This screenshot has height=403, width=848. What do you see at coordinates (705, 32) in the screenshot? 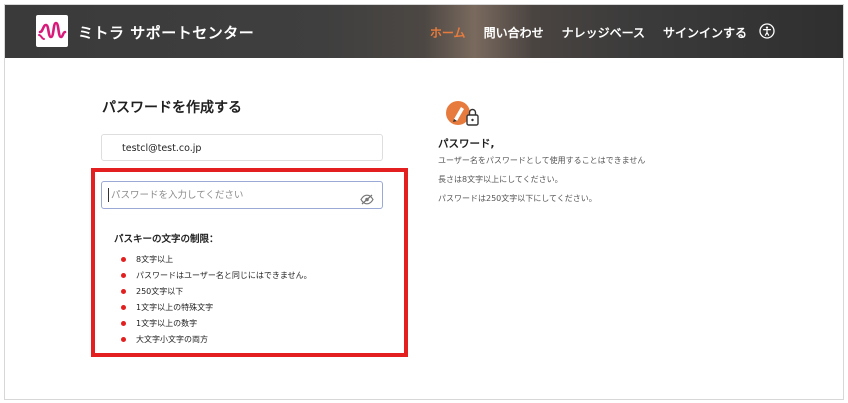
I see `nav-item-sign-in: サインインする` at bounding box center [705, 32].